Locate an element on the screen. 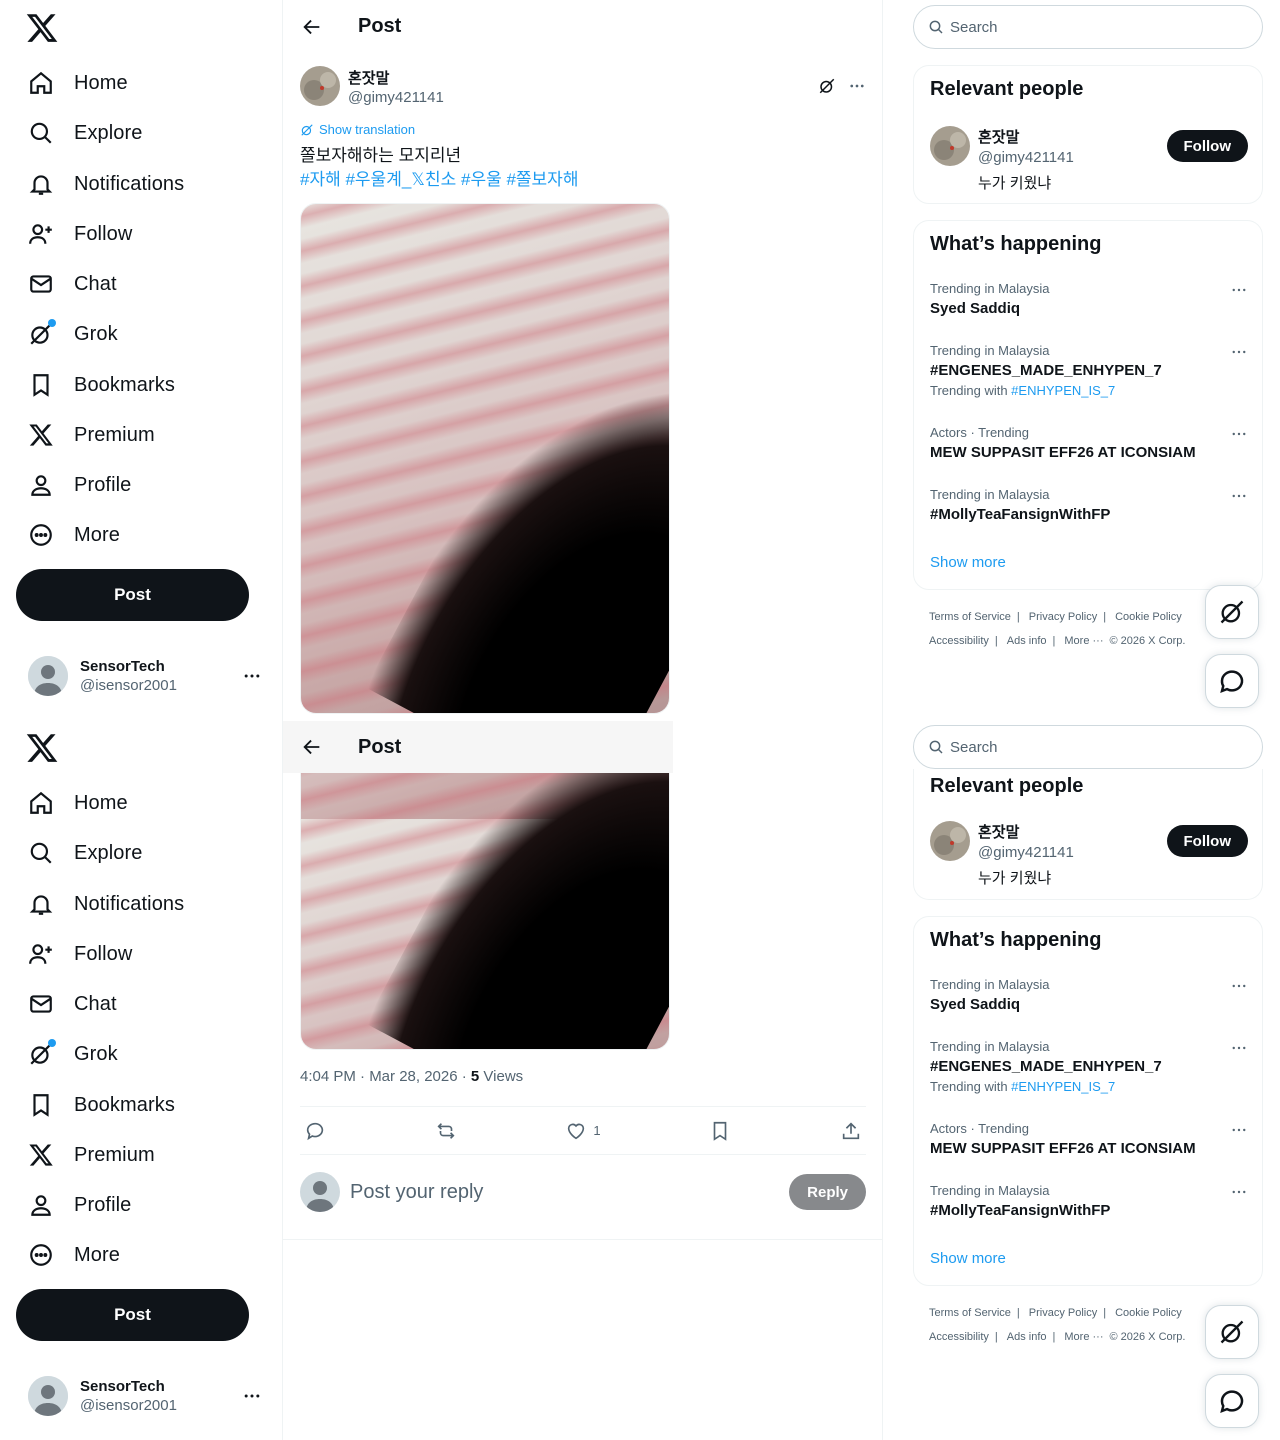  reply-action is located at coordinates (315, 1131).